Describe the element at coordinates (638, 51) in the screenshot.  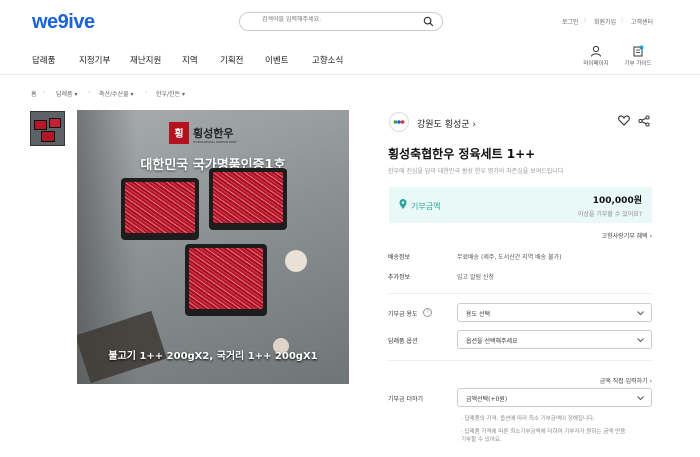
I see `guide-icon` at that location.